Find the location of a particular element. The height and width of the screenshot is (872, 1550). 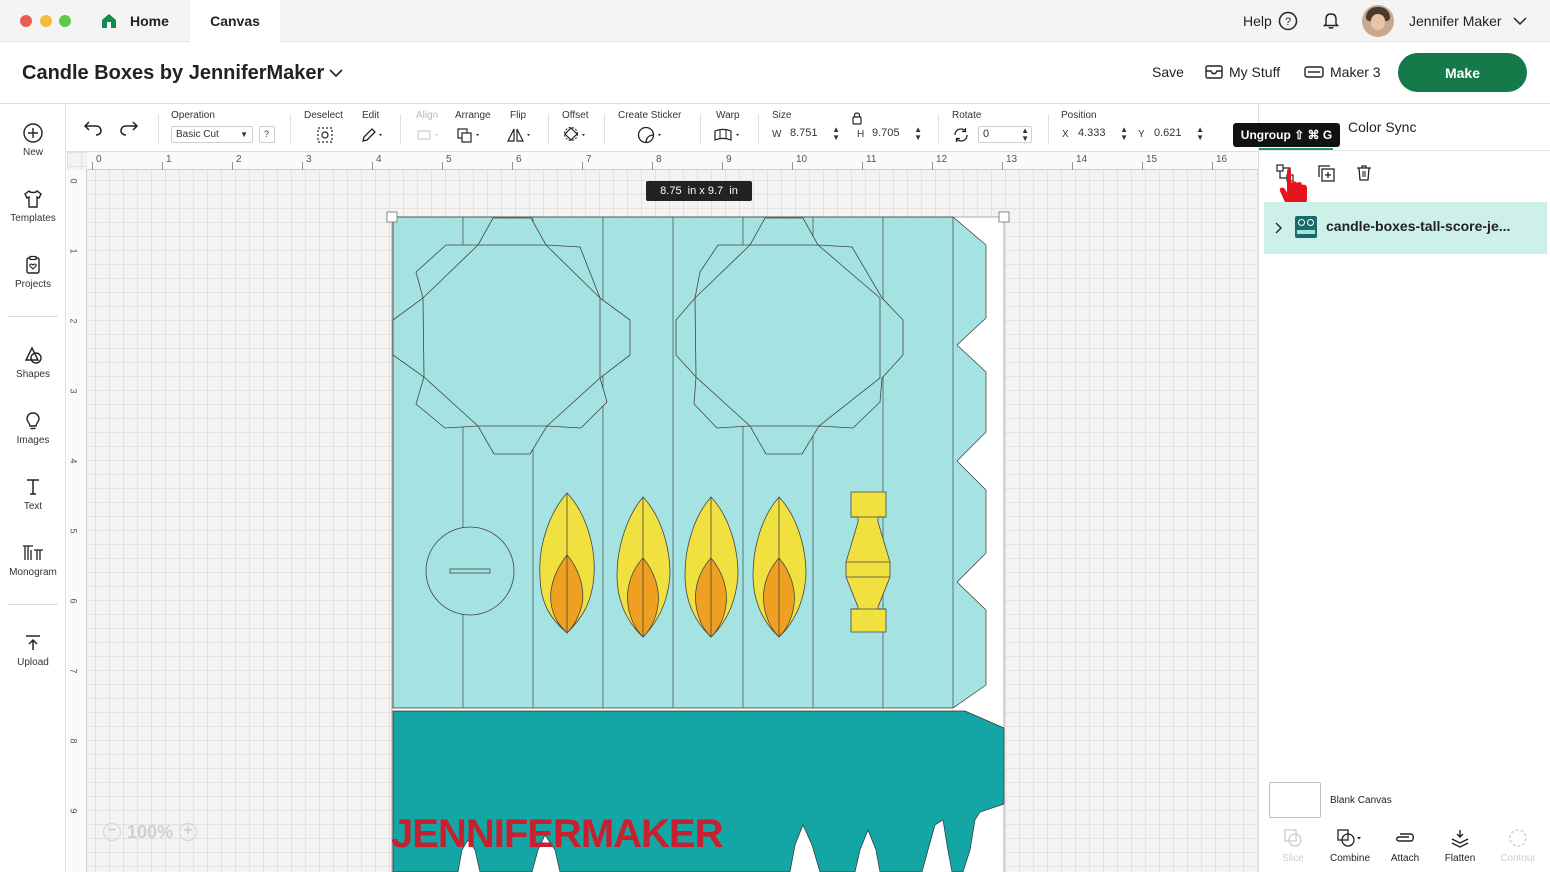

text-t-icon is located at coordinates (33, 487).